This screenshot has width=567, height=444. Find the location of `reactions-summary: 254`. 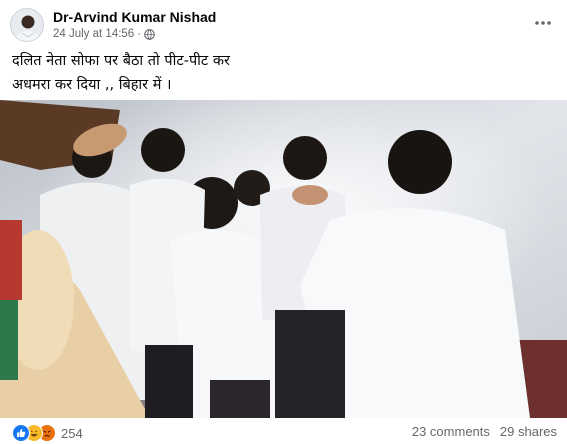

reactions-summary: 254 is located at coordinates (47, 433).